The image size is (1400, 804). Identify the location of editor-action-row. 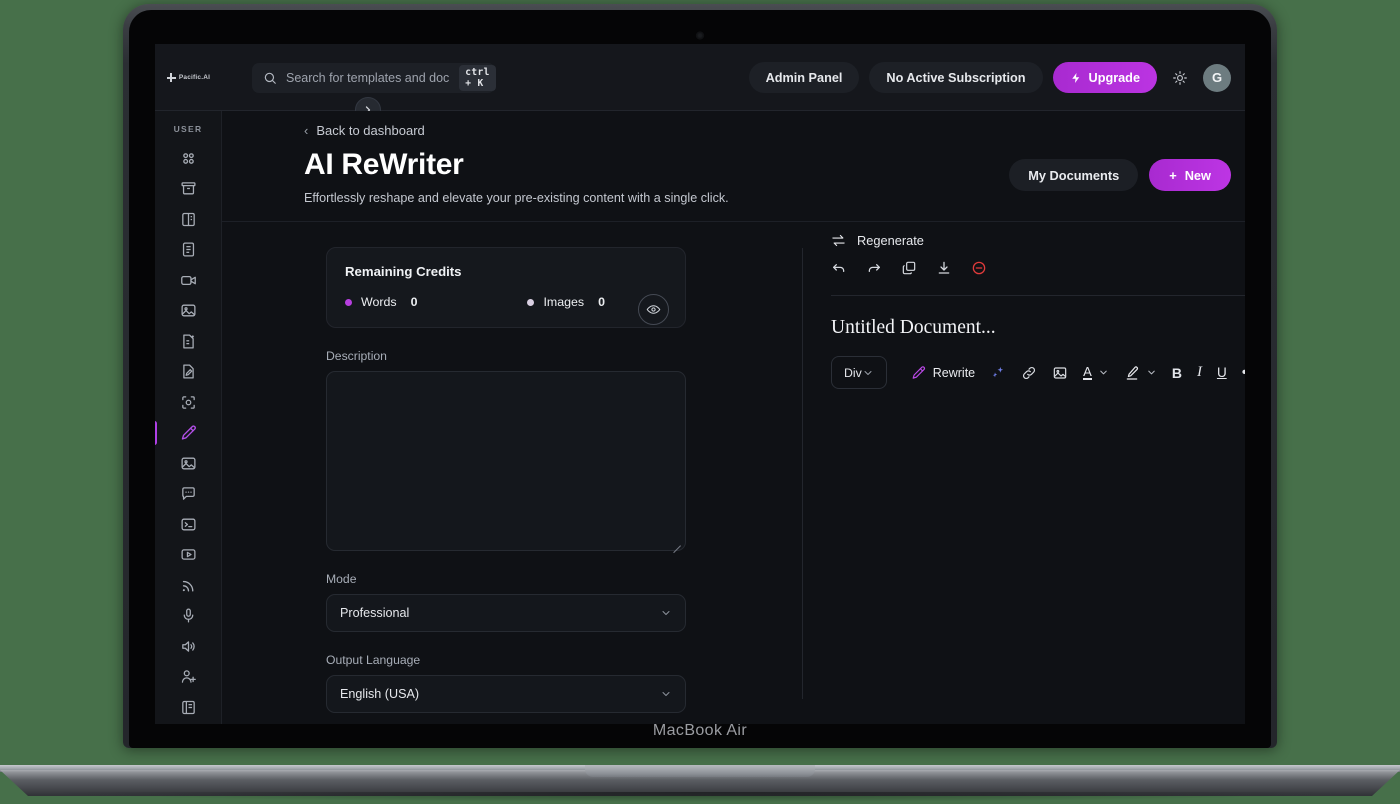
(1038, 278).